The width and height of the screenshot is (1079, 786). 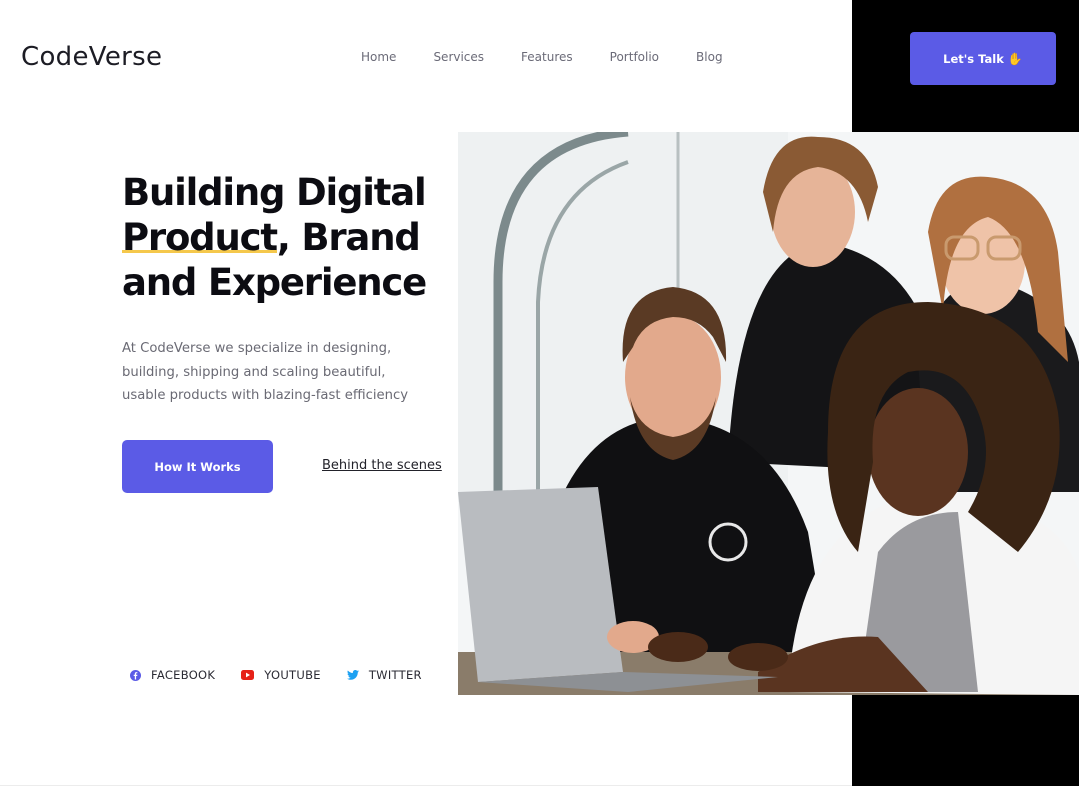 I want to click on lets-talk-label: Let's Talk, so click(x=973, y=58).